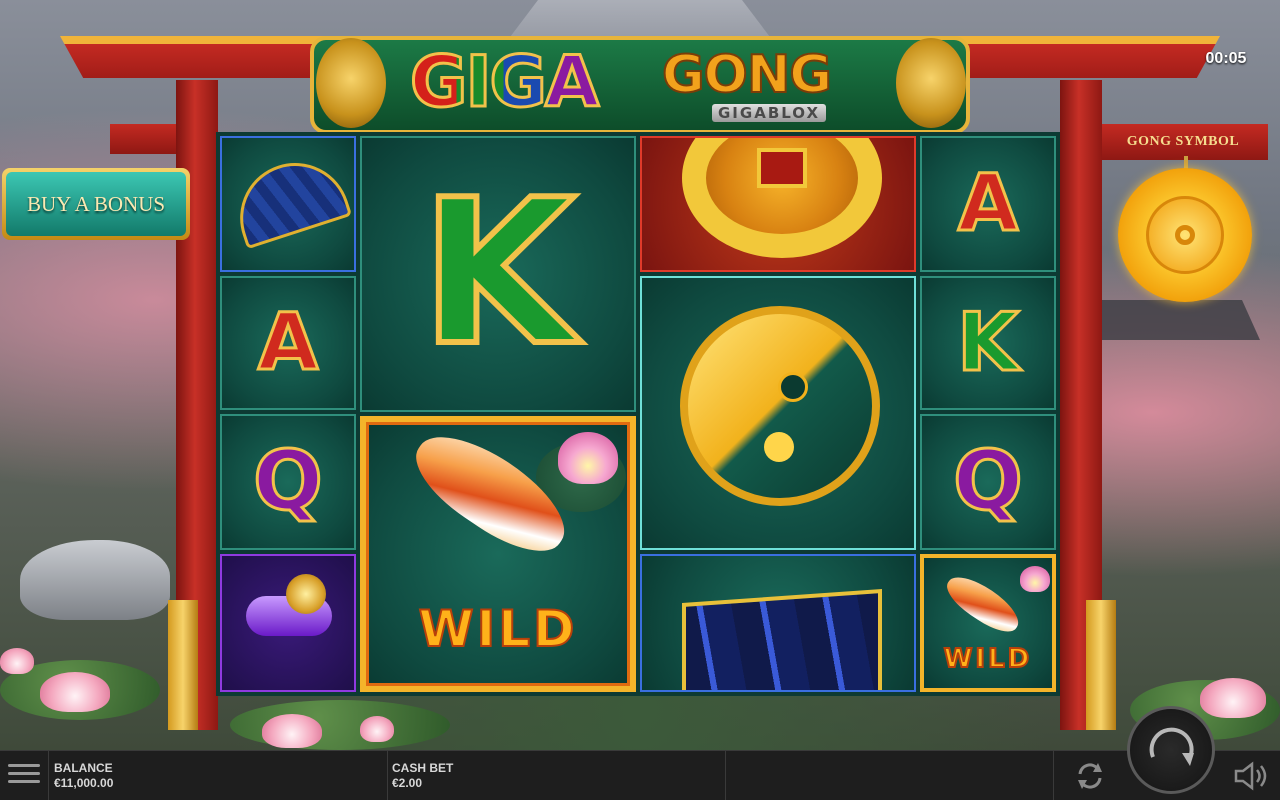 This screenshot has width=1280, height=800. I want to click on cash-bet-label: CASH BET, so click(423, 768).